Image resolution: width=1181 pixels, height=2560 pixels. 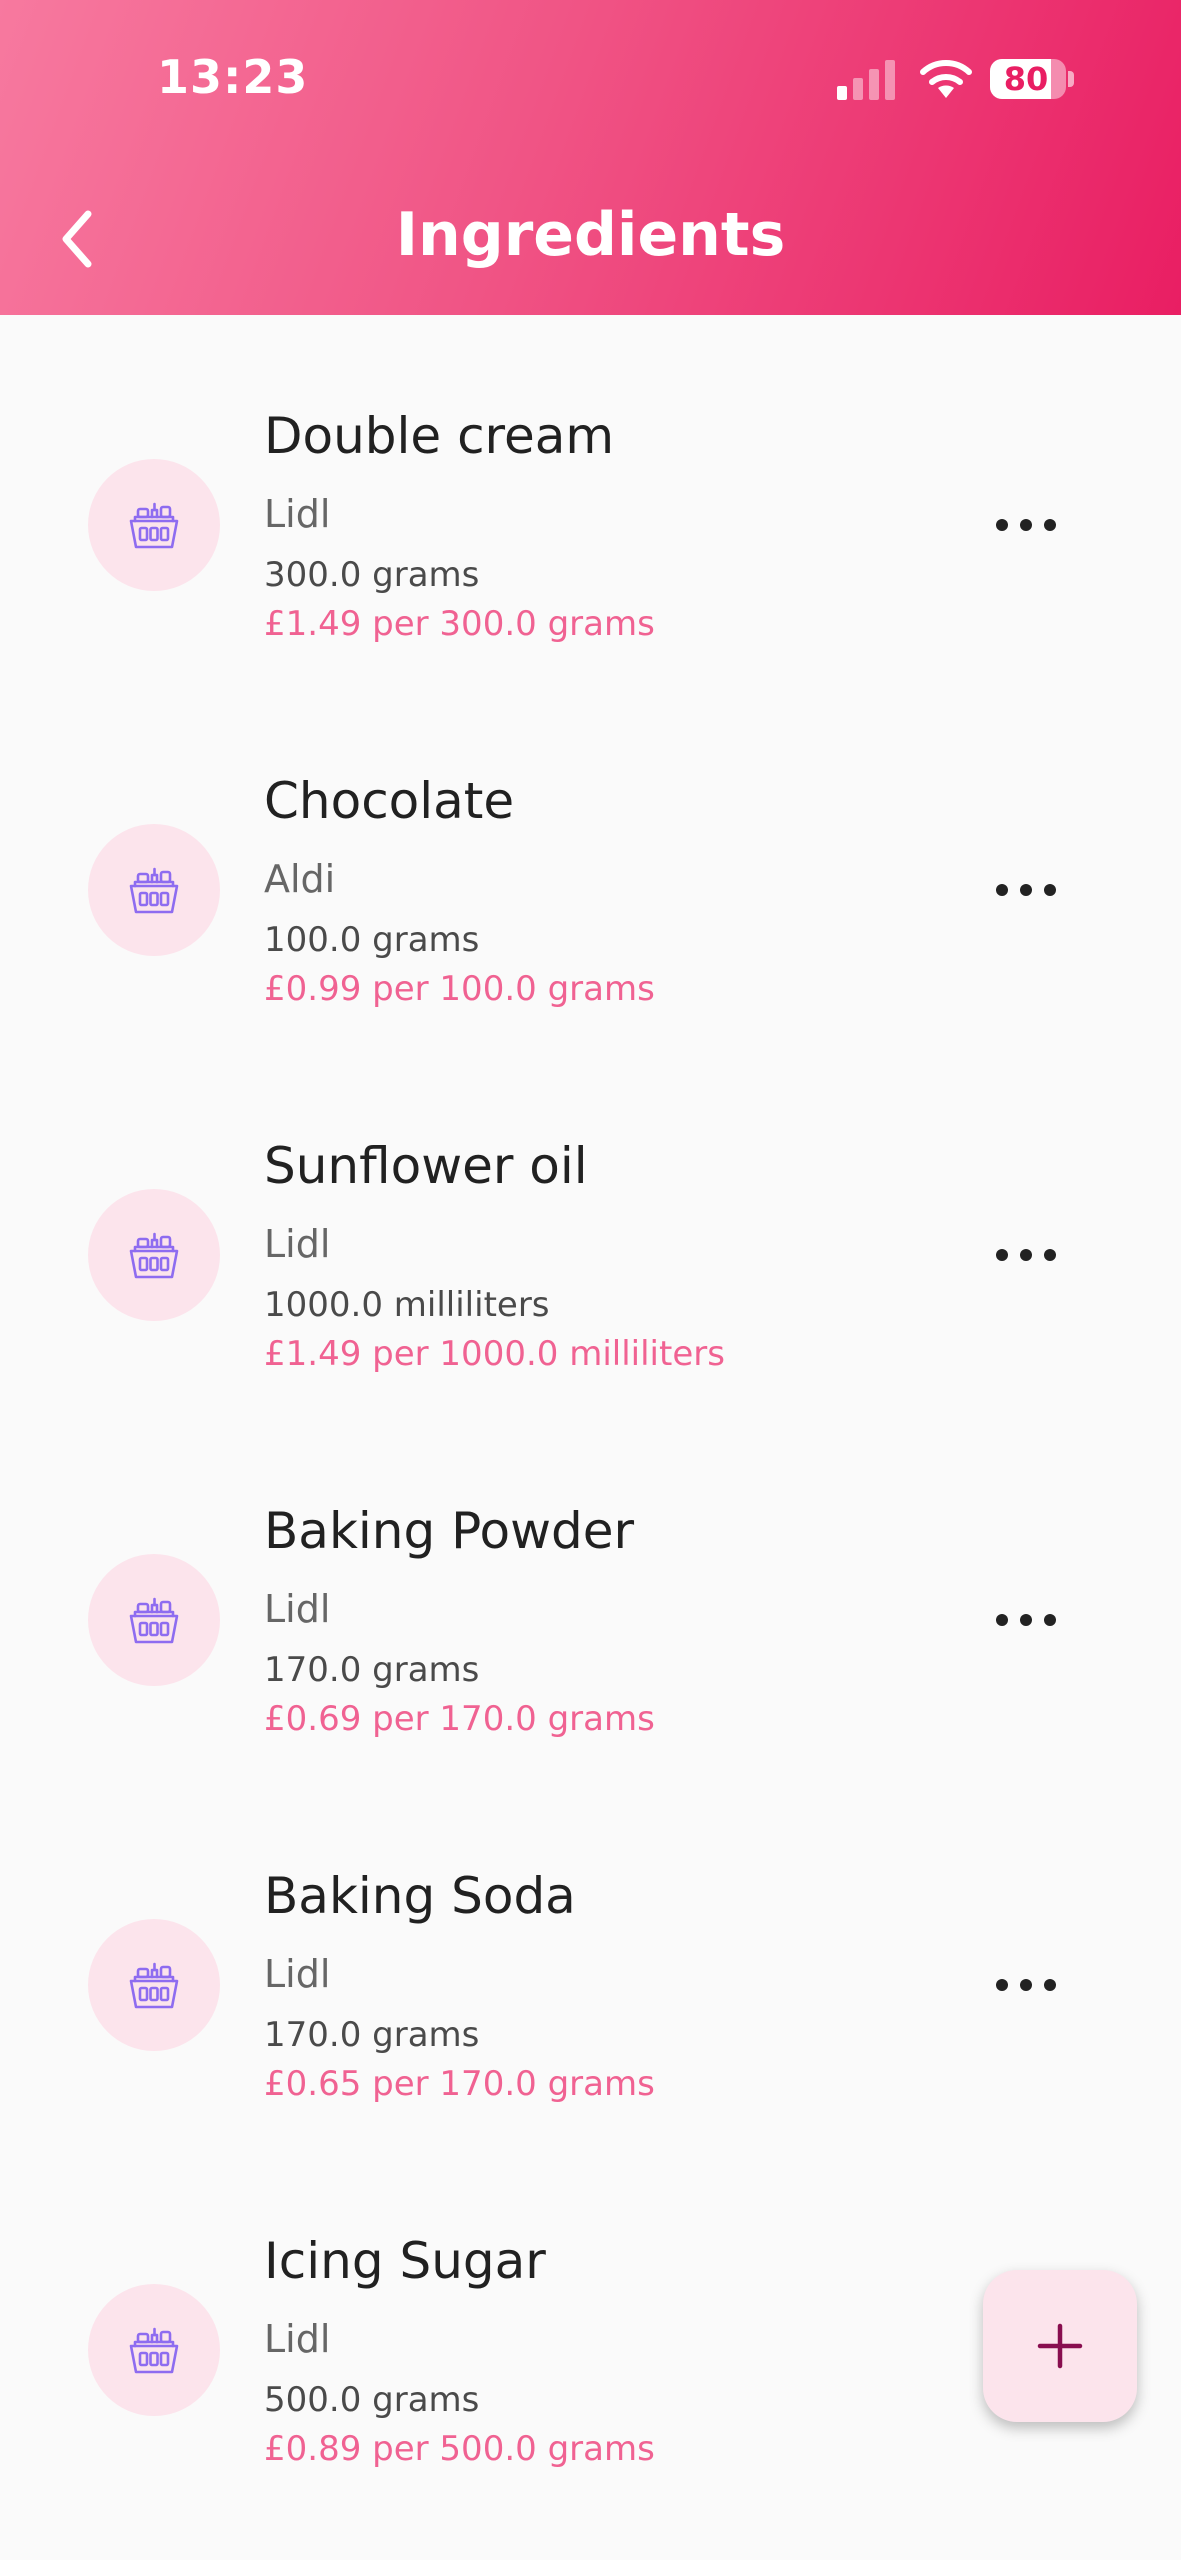 I want to click on ingredient-price: £1.49 per 300.0 grams, so click(x=459, y=624).